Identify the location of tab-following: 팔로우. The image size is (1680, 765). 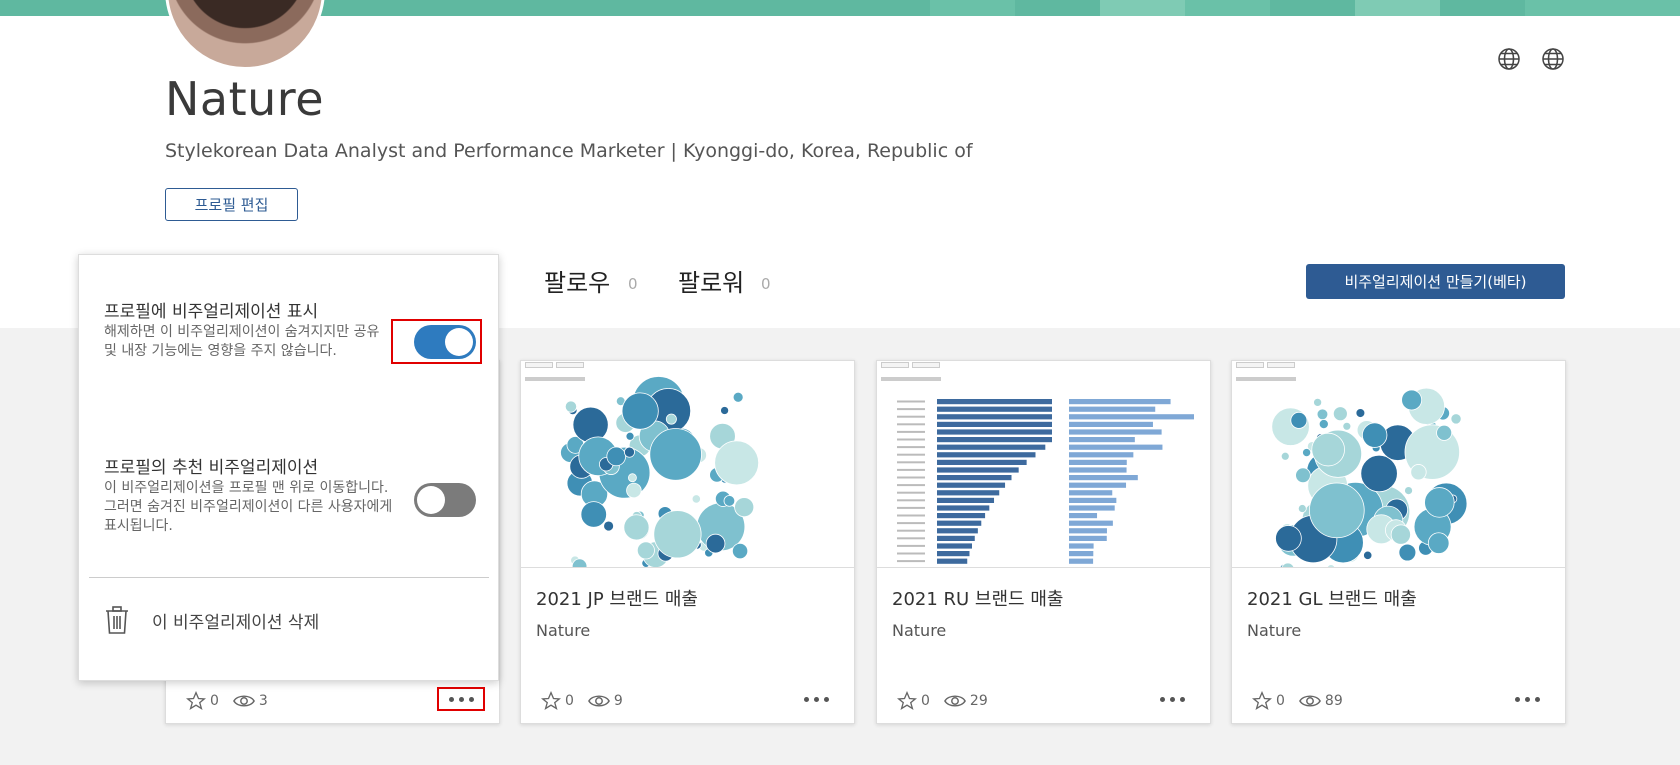
(577, 280).